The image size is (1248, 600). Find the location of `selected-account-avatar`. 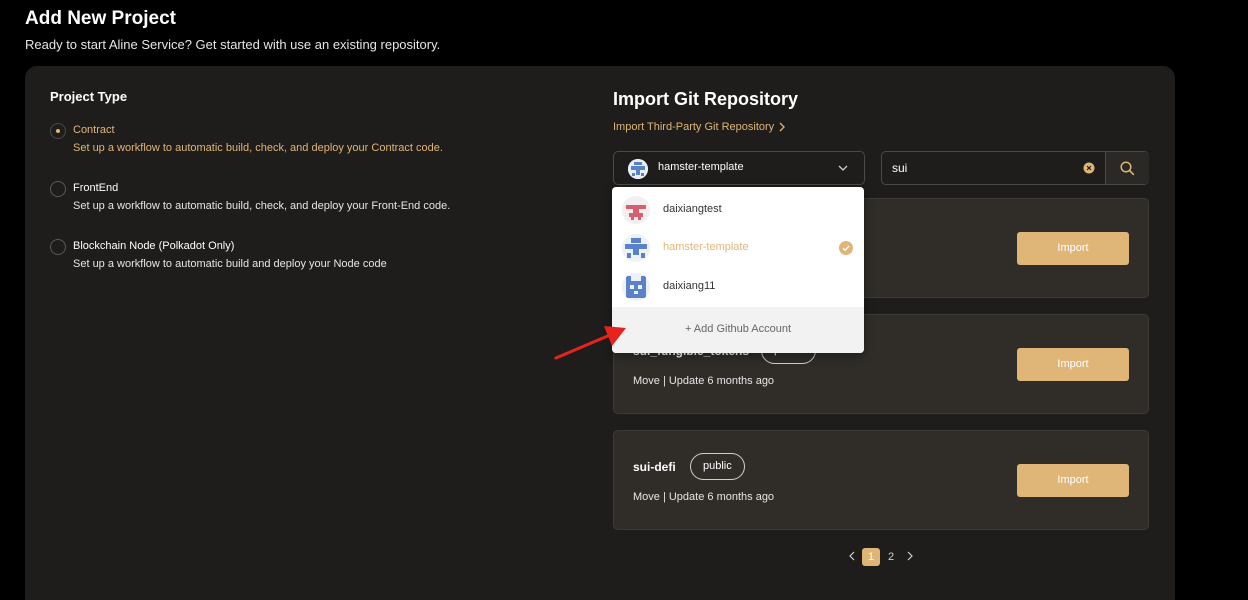

selected-account-avatar is located at coordinates (638, 169).